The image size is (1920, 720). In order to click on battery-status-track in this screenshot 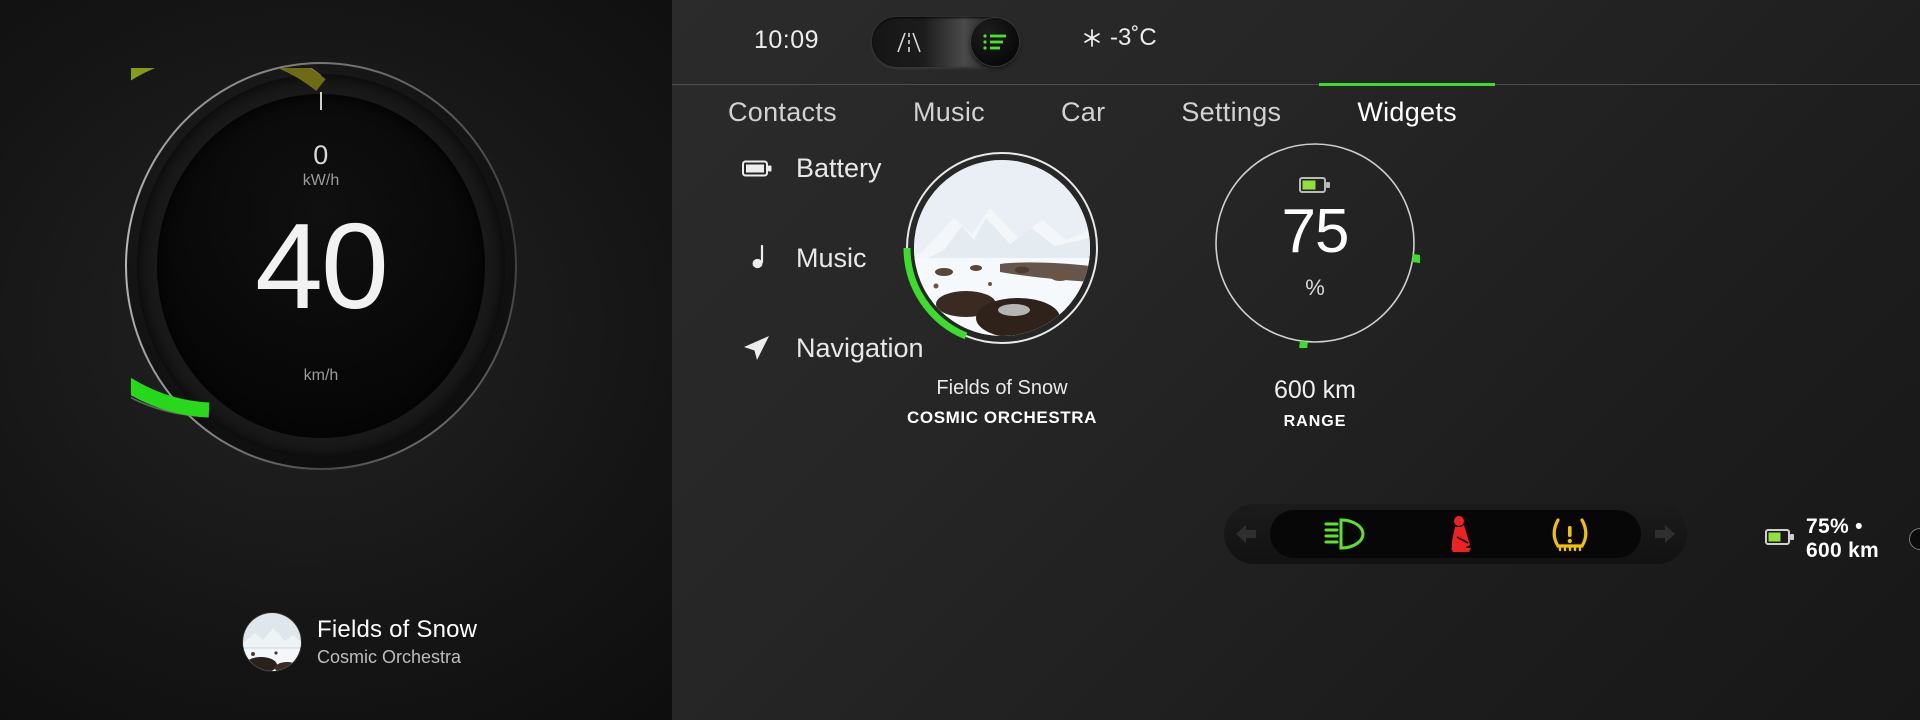, I will do `click(1914, 539)`.